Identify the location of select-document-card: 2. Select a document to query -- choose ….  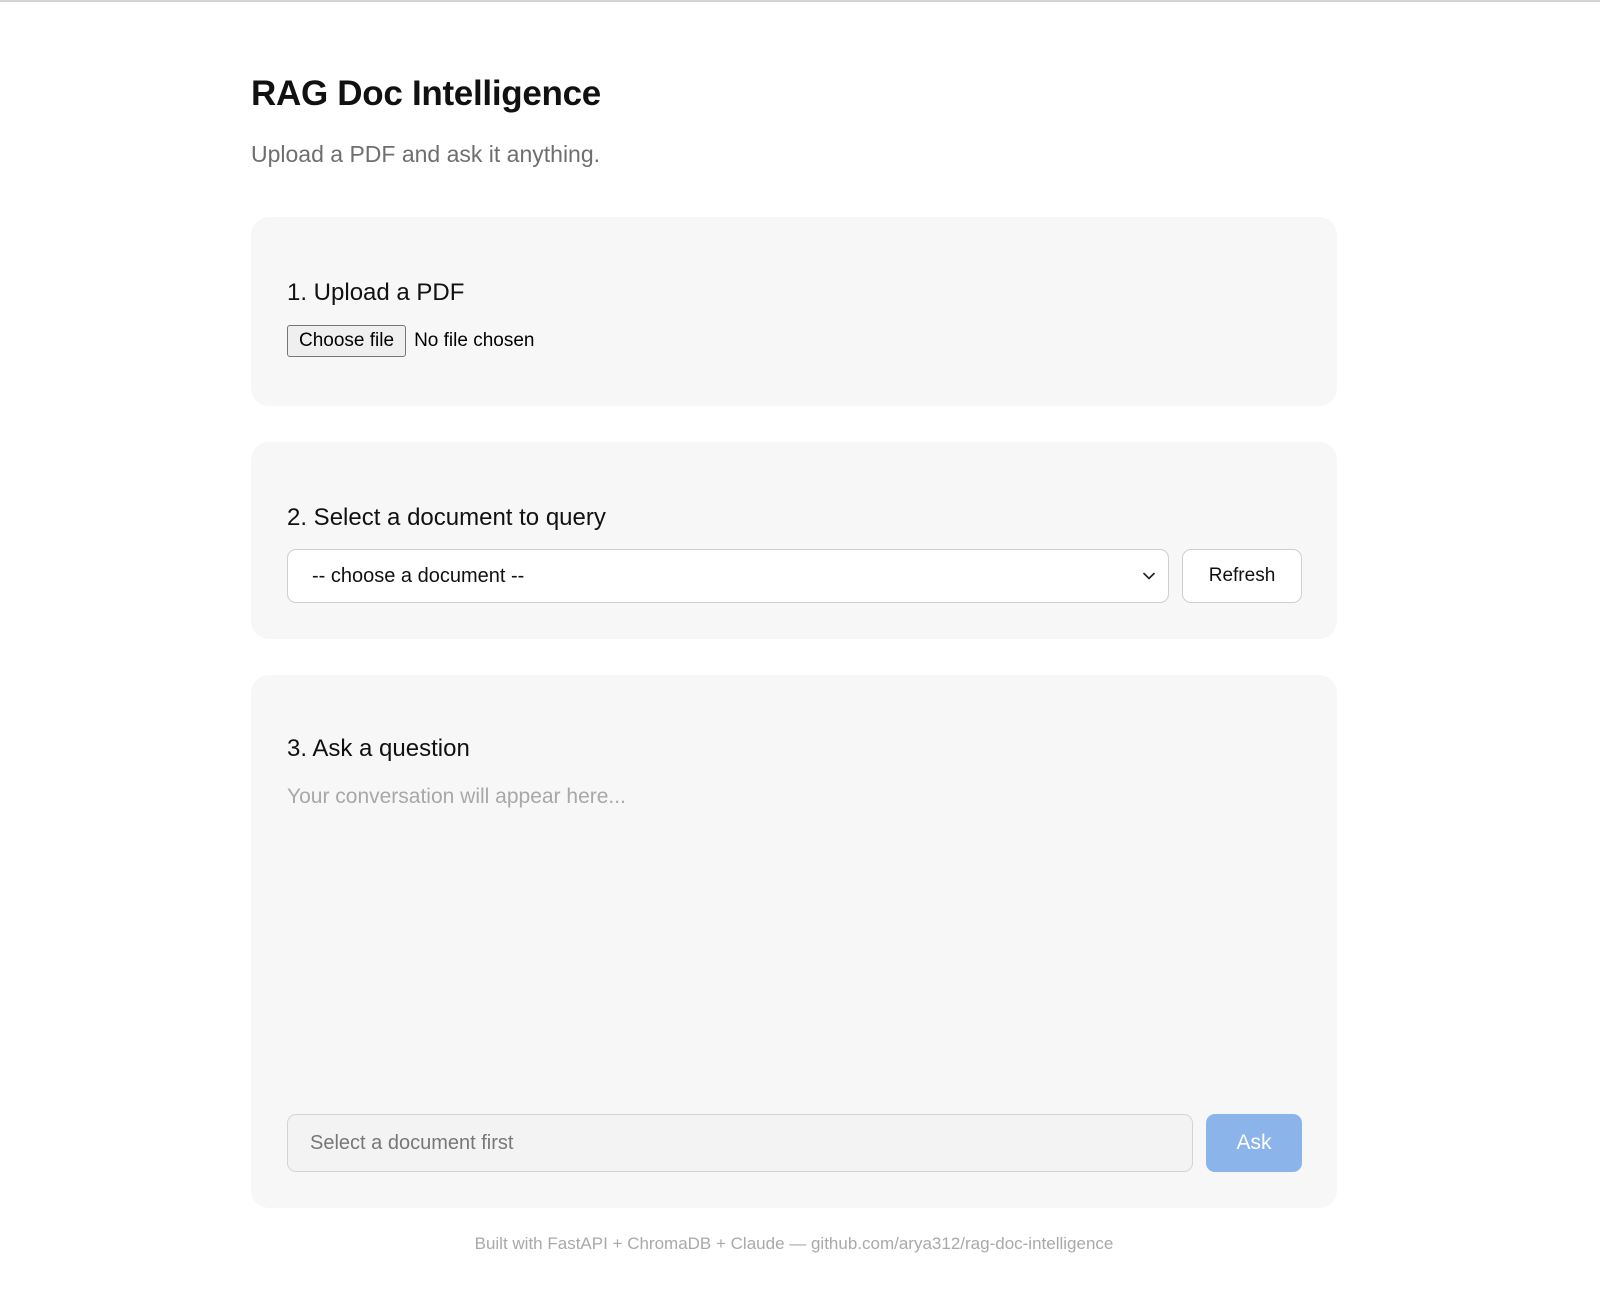
(794, 540).